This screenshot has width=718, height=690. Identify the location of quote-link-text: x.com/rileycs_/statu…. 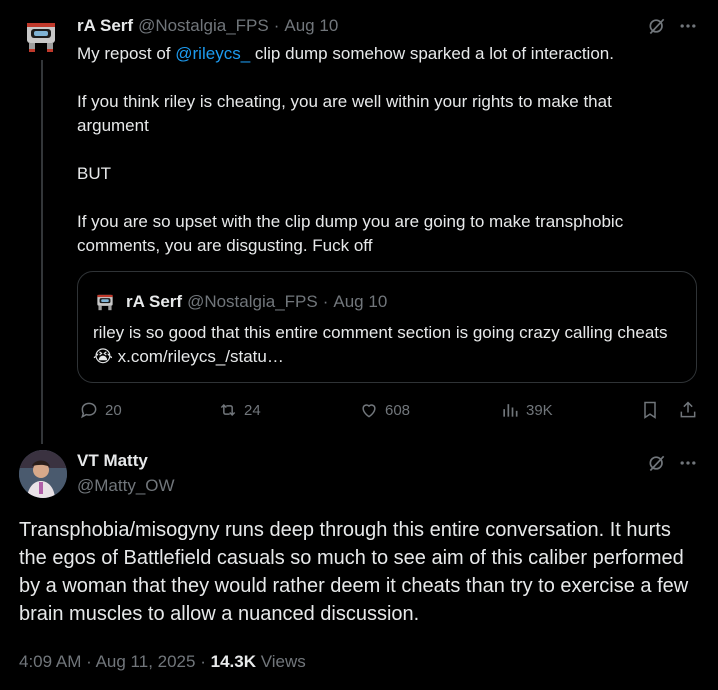
(198, 356).